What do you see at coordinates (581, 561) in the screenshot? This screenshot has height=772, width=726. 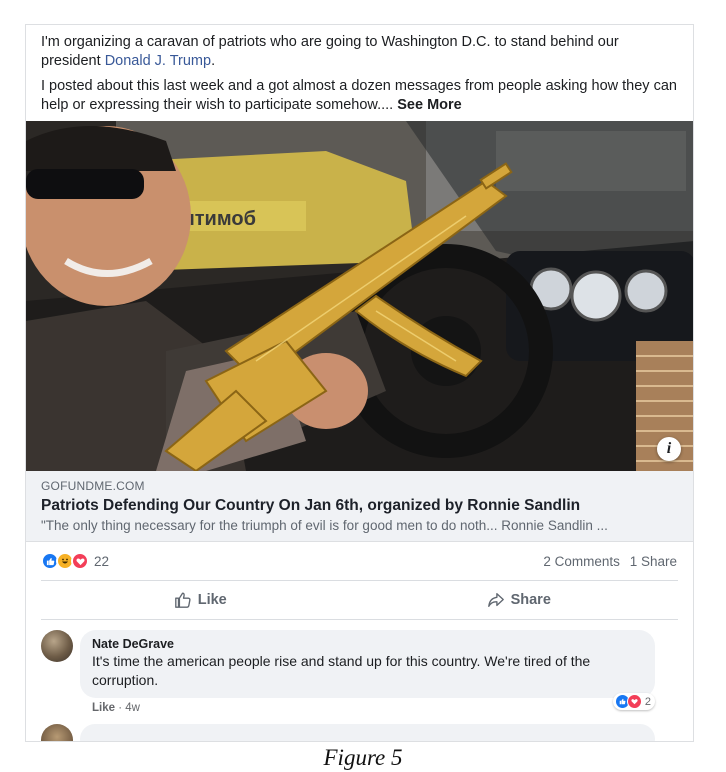 I see `comments-count: 2 Comments` at bounding box center [581, 561].